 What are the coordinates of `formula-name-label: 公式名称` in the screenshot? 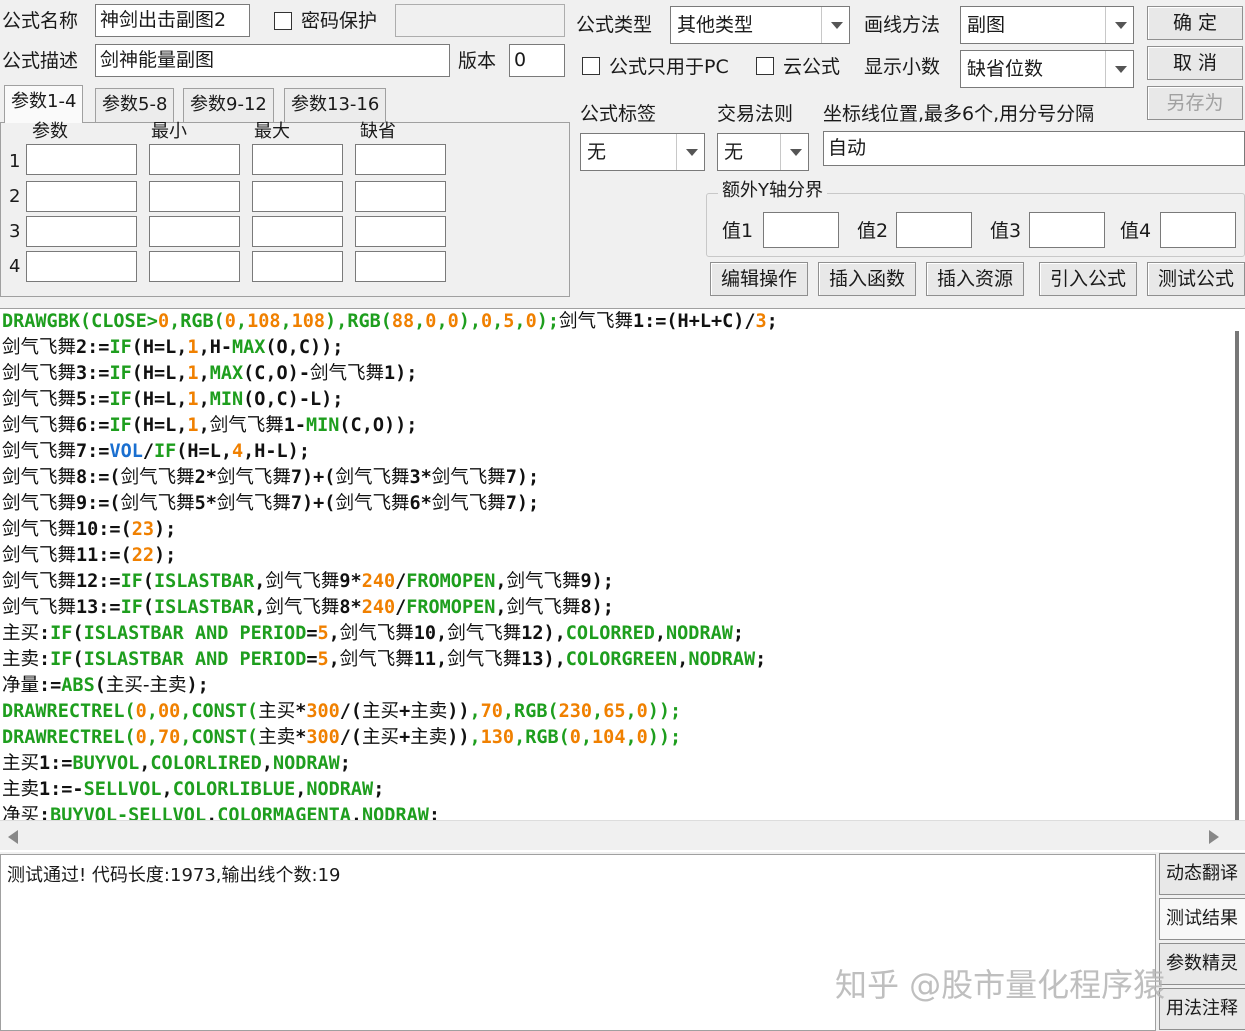 It's located at (40, 21).